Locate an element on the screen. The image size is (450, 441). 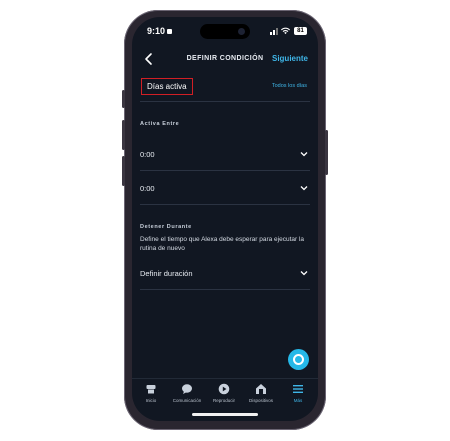
play-icon is located at coordinates (224, 389).